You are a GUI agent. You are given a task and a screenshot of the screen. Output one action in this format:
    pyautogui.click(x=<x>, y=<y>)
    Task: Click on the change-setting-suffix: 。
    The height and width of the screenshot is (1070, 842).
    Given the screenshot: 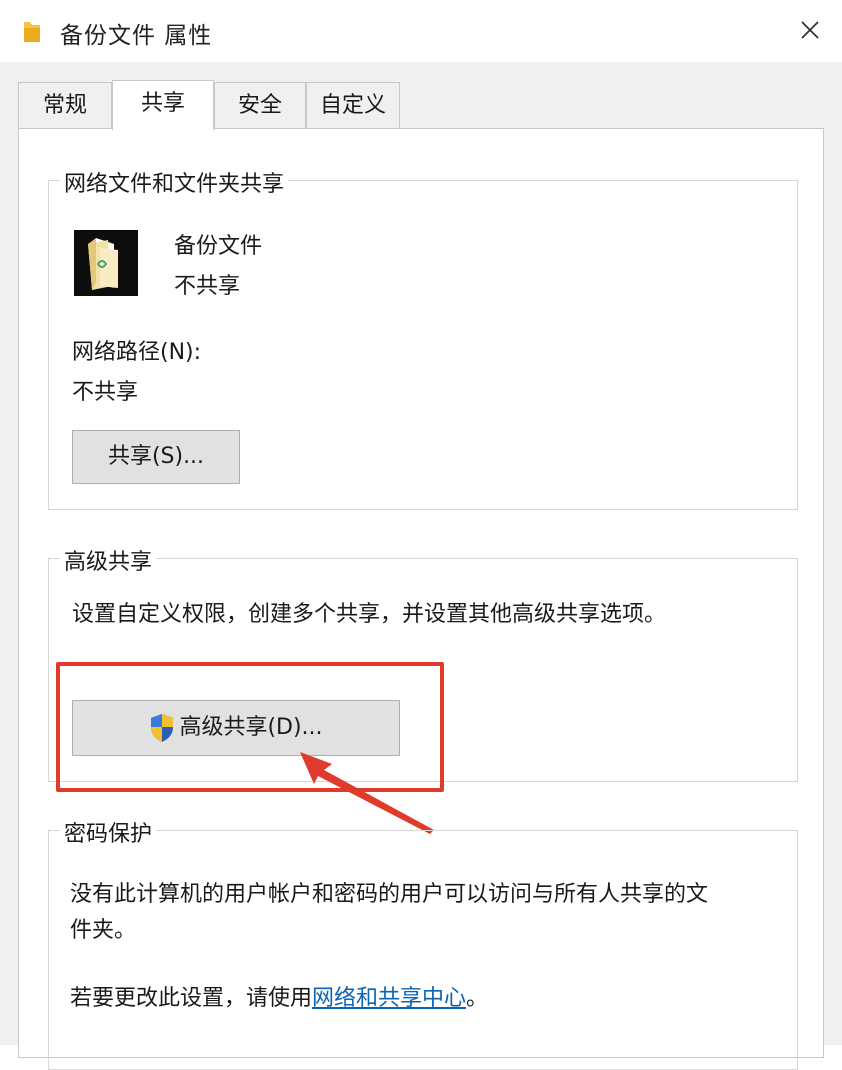 What is the action you would take?
    pyautogui.click(x=477, y=998)
    